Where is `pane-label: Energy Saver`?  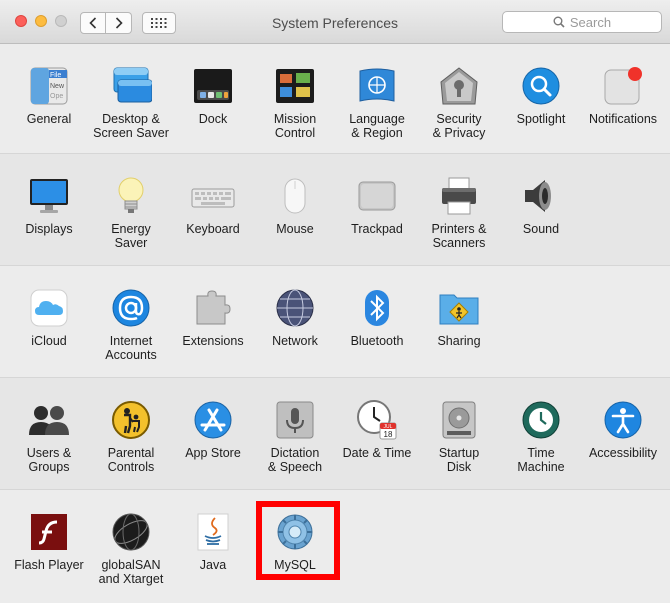 pane-label: Energy Saver is located at coordinates (131, 236).